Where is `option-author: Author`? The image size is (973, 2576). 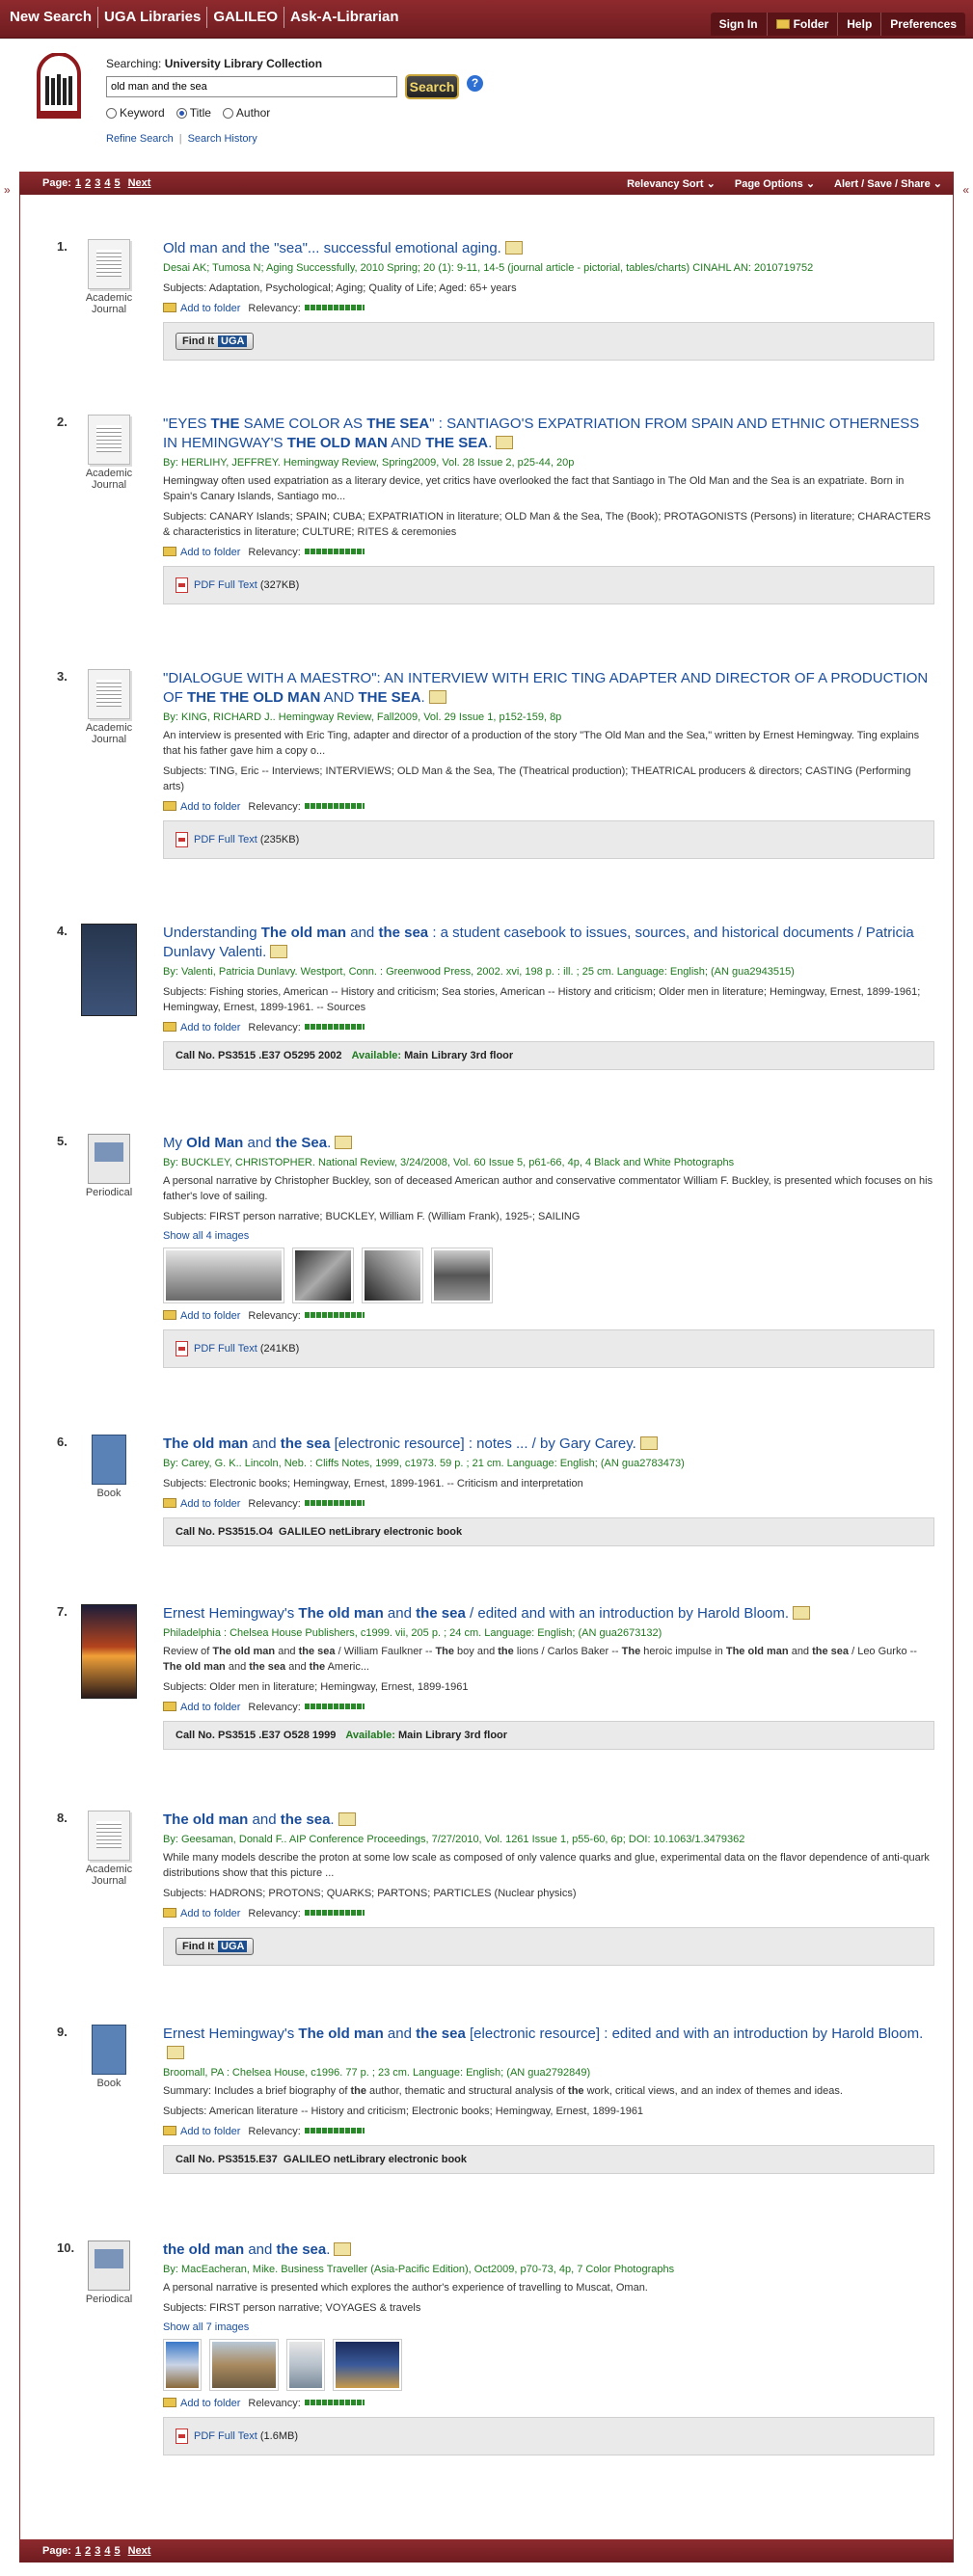
option-author: Author is located at coordinates (246, 113).